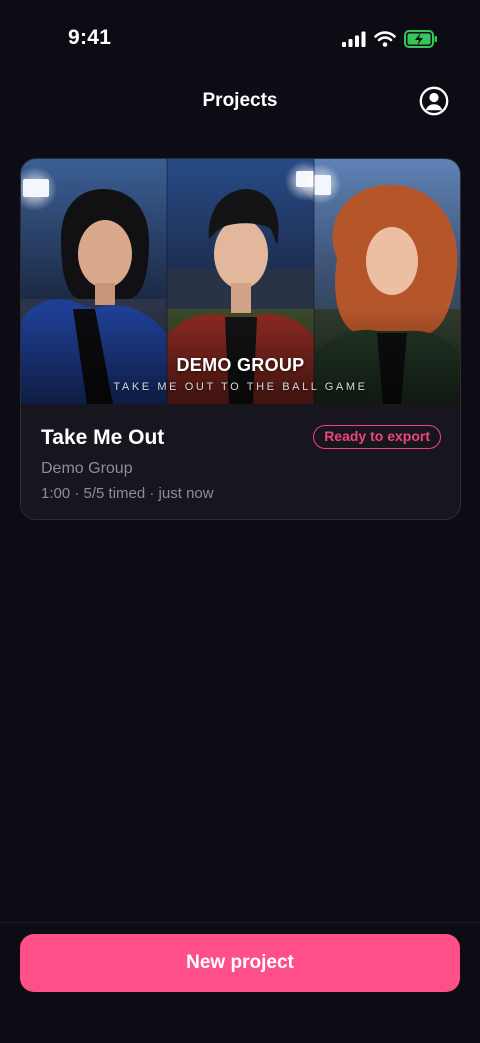 This screenshot has height=1043, width=480. I want to click on cover-subtitle: TAKE ME OUT TO THE BALL GAME, so click(240, 387).